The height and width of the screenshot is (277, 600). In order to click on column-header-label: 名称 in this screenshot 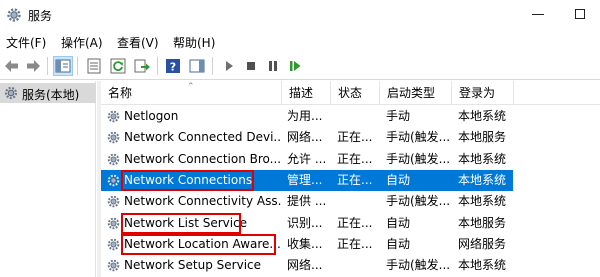, I will do `click(120, 93)`.